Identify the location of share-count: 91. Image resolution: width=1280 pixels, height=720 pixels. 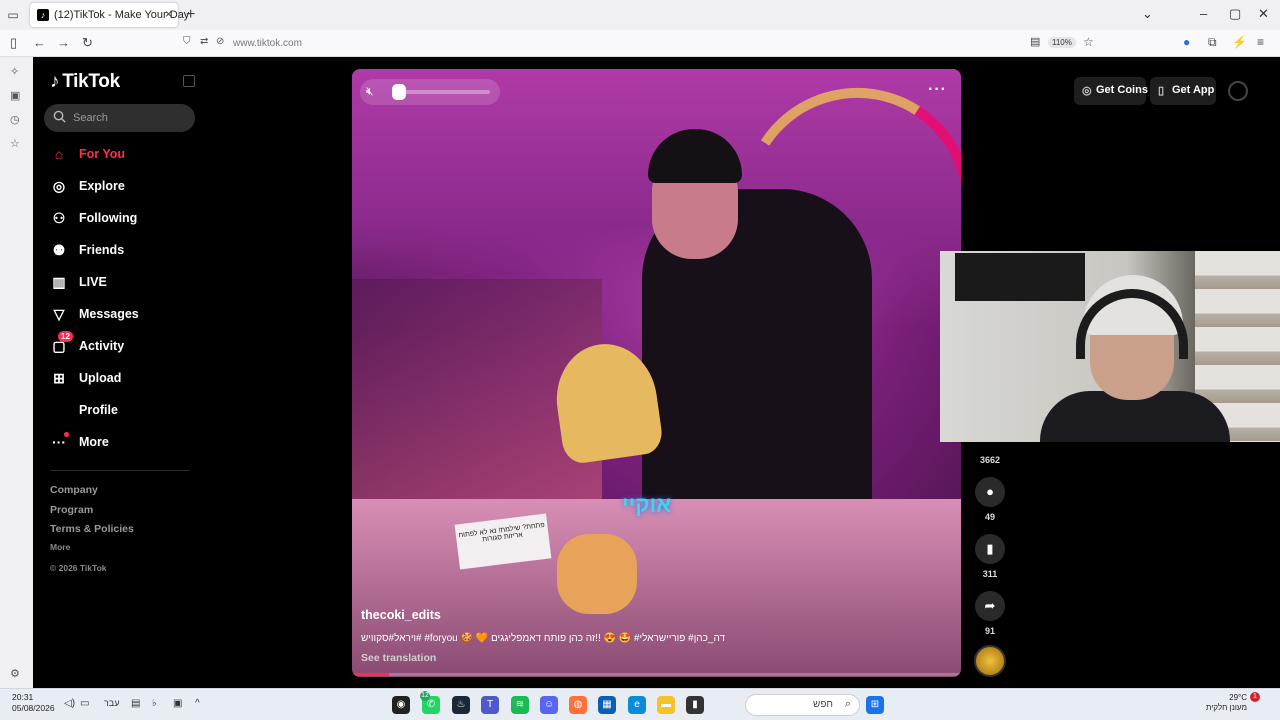
(989, 631).